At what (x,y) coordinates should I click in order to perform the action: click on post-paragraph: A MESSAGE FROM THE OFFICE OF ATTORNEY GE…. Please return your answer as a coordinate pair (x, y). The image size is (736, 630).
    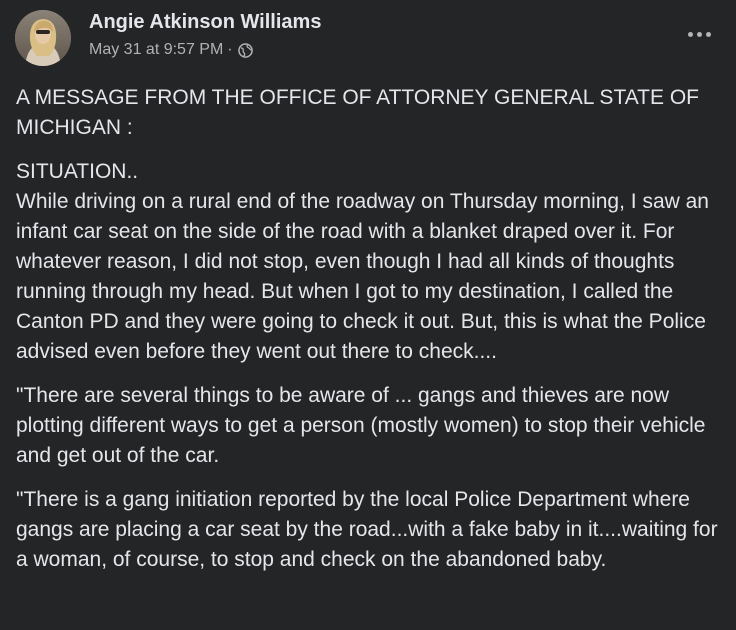
    Looking at the image, I should click on (357, 112).